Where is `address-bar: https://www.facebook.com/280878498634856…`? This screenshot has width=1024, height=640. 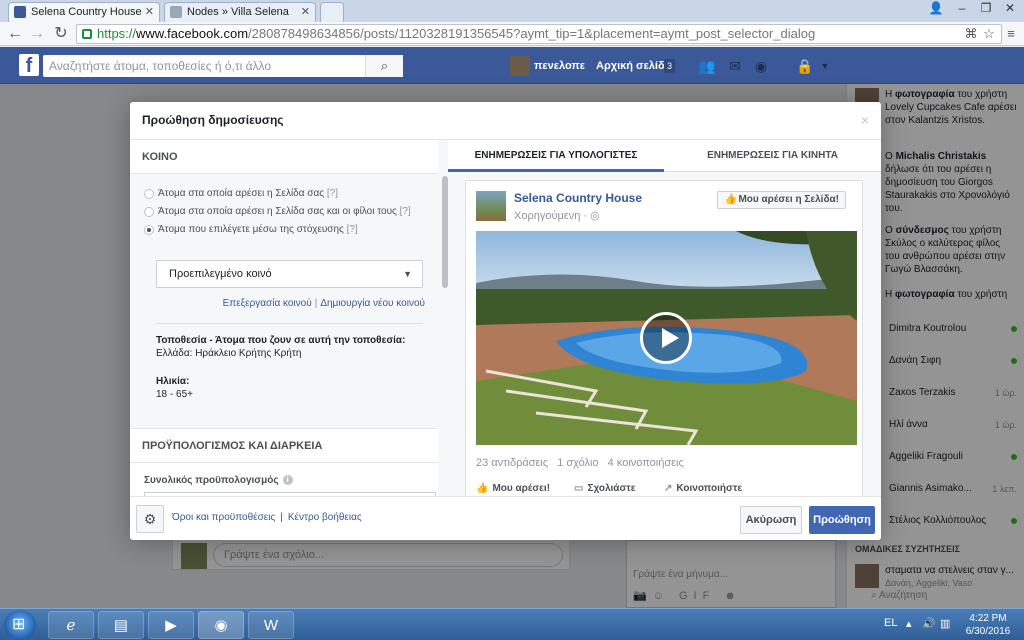
address-bar: https://www.facebook.com/280878498634856… is located at coordinates (539, 34).